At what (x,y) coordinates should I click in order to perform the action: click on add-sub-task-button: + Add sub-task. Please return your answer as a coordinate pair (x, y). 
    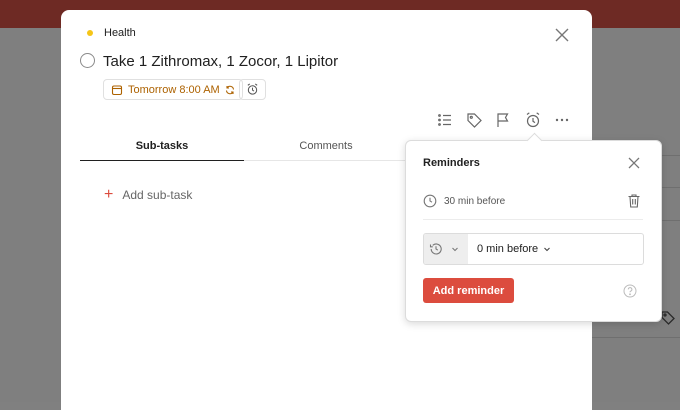
    Looking at the image, I should click on (148, 194).